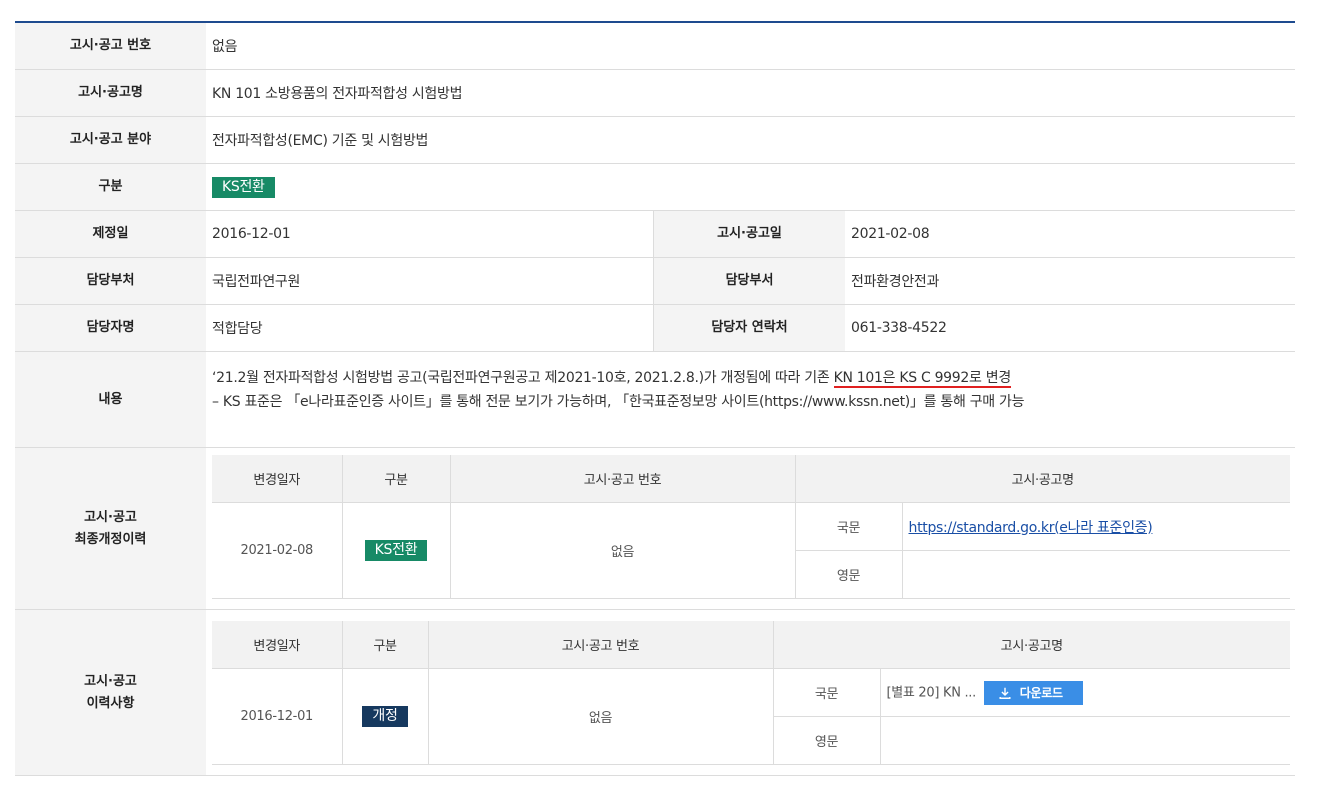  What do you see at coordinates (110, 692) in the screenshot?
I see `row-label: 고시·공고 이력사항` at bounding box center [110, 692].